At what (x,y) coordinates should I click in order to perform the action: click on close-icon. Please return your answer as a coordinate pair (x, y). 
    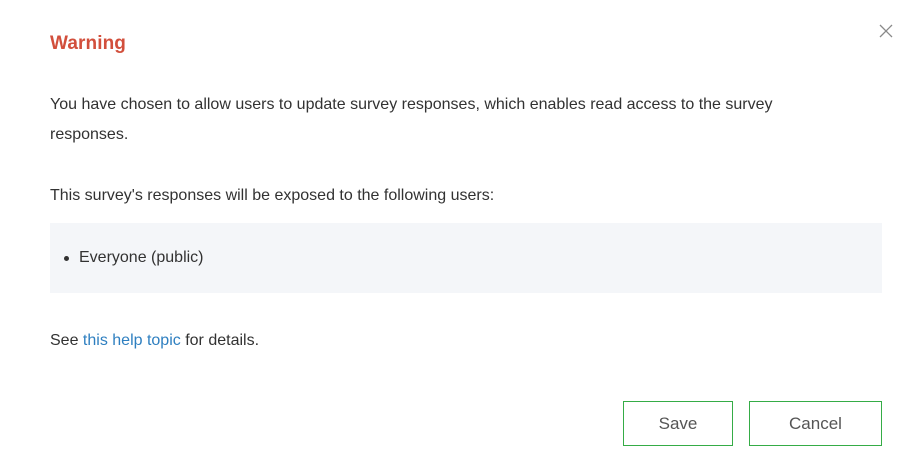
    Looking at the image, I should click on (886, 31).